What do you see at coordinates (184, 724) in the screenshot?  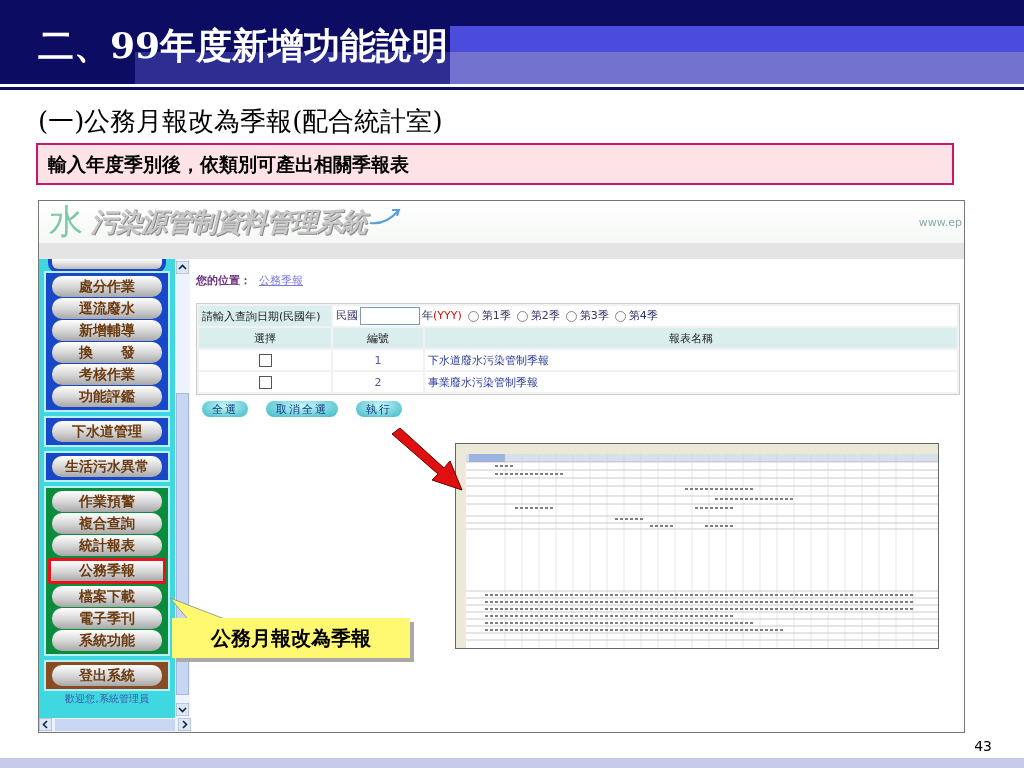 I see `scroll-right-icon` at bounding box center [184, 724].